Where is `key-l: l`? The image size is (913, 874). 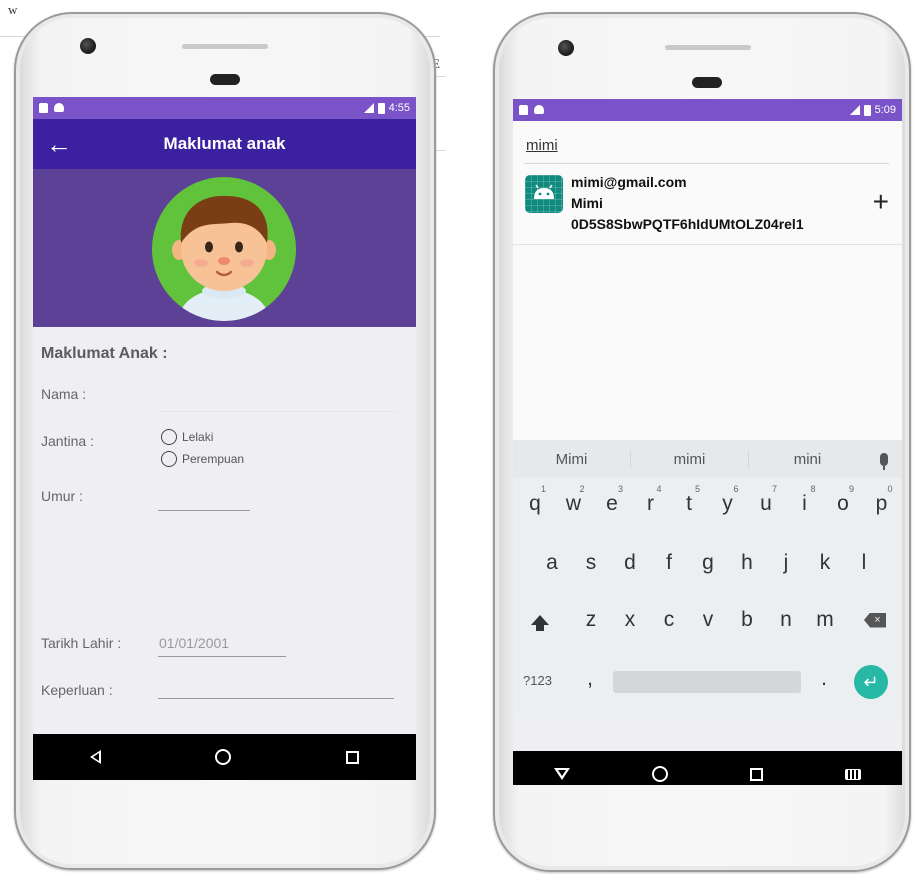
key-l: l is located at coordinates (864, 563).